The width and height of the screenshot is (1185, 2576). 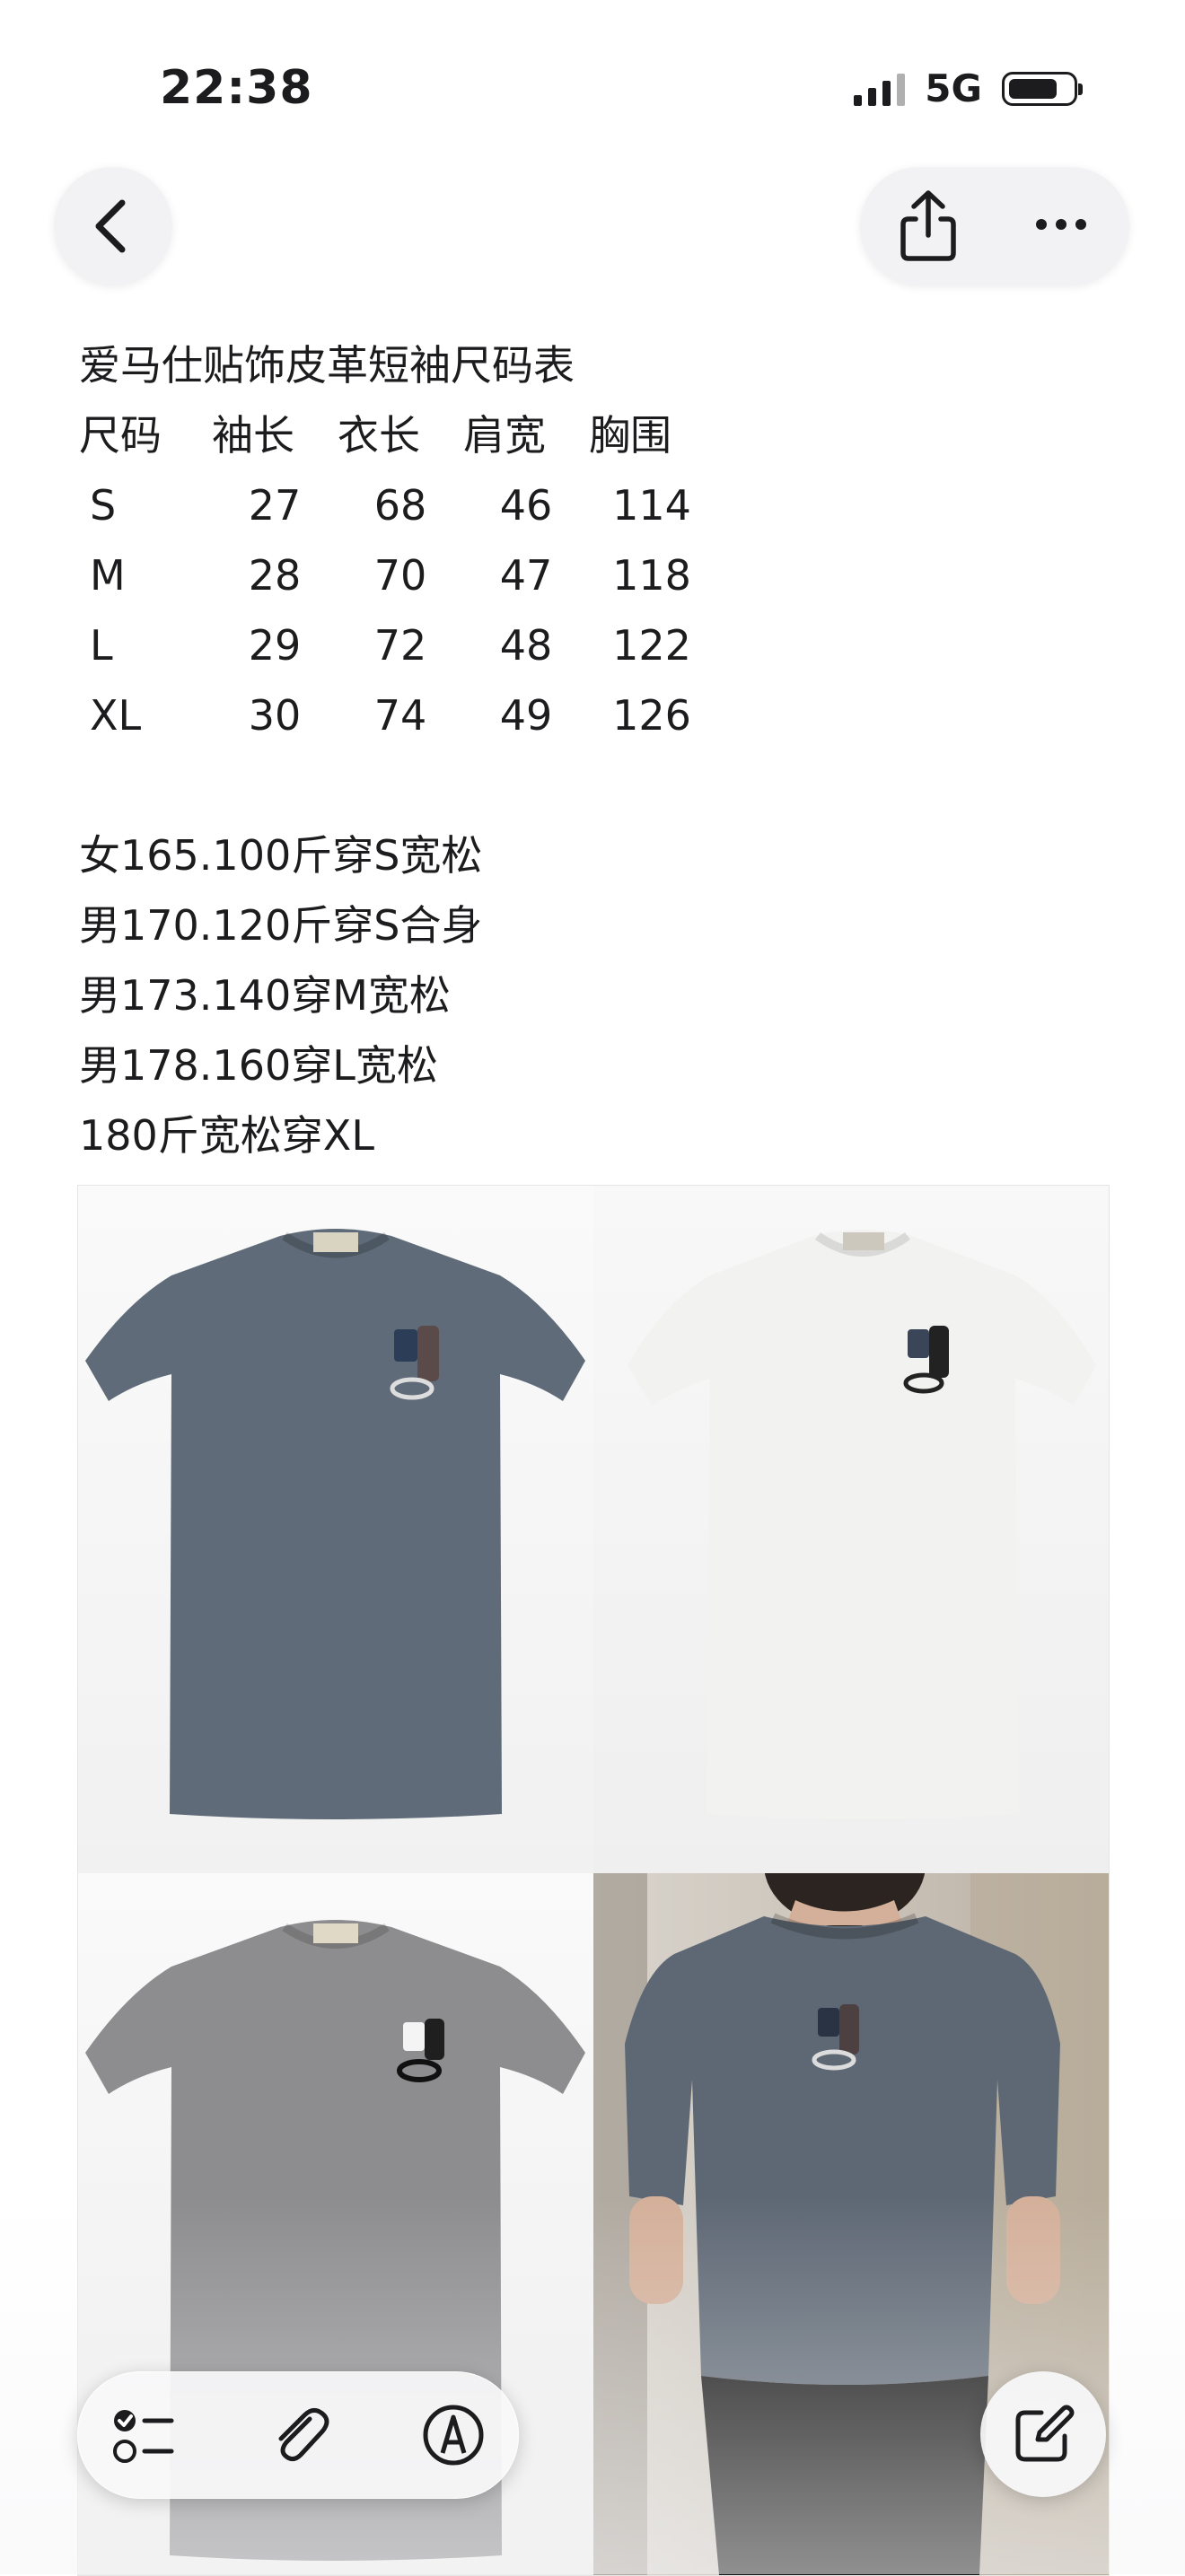 I want to click on header-length: 衣长, so click(x=379, y=435).